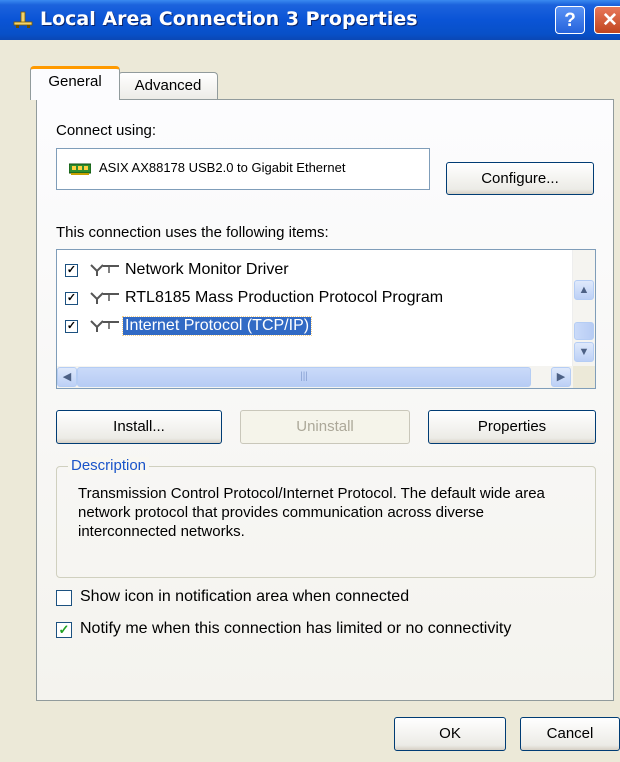  Describe the element at coordinates (109, 465) in the screenshot. I see `description-title: Description` at that location.